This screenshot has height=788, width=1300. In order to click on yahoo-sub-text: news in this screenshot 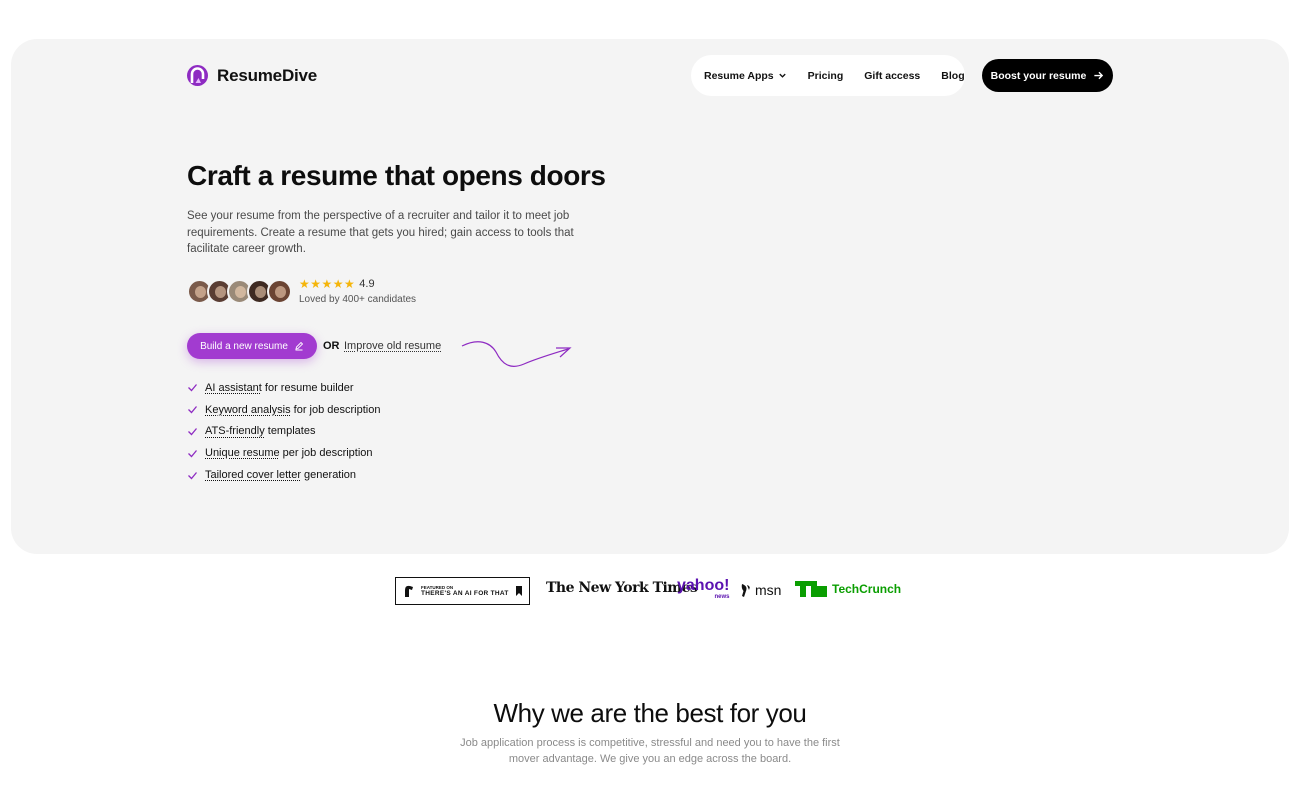, I will do `click(722, 597)`.